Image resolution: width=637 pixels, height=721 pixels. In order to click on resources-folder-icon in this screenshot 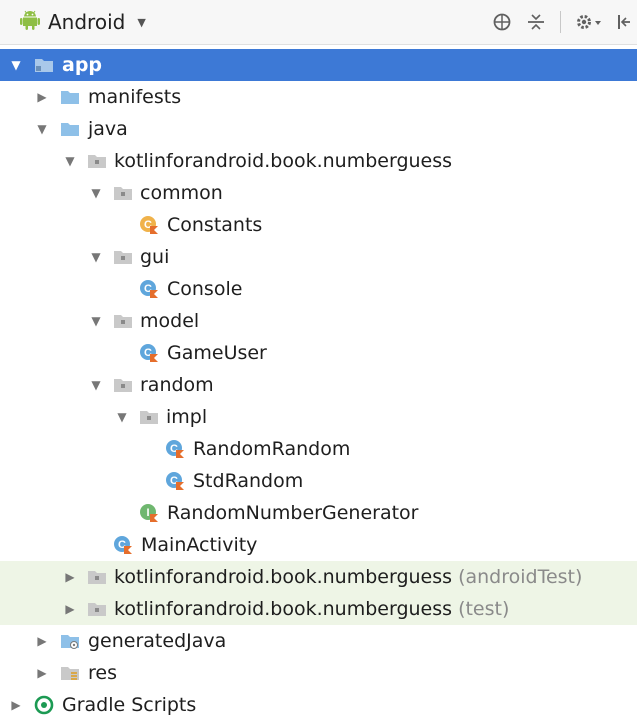, I will do `click(70, 673)`.